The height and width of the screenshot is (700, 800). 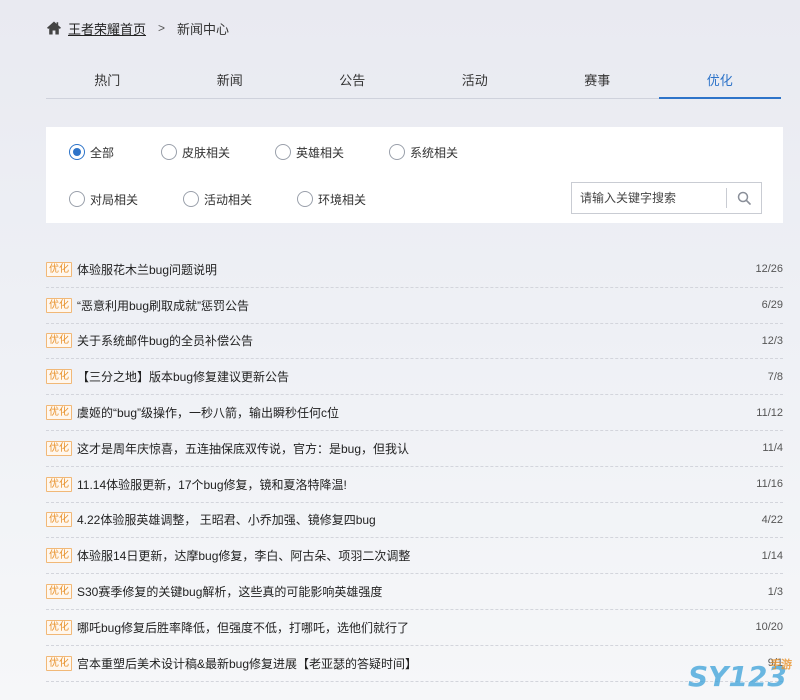 I want to click on tab-hot: 热门, so click(x=107, y=81).